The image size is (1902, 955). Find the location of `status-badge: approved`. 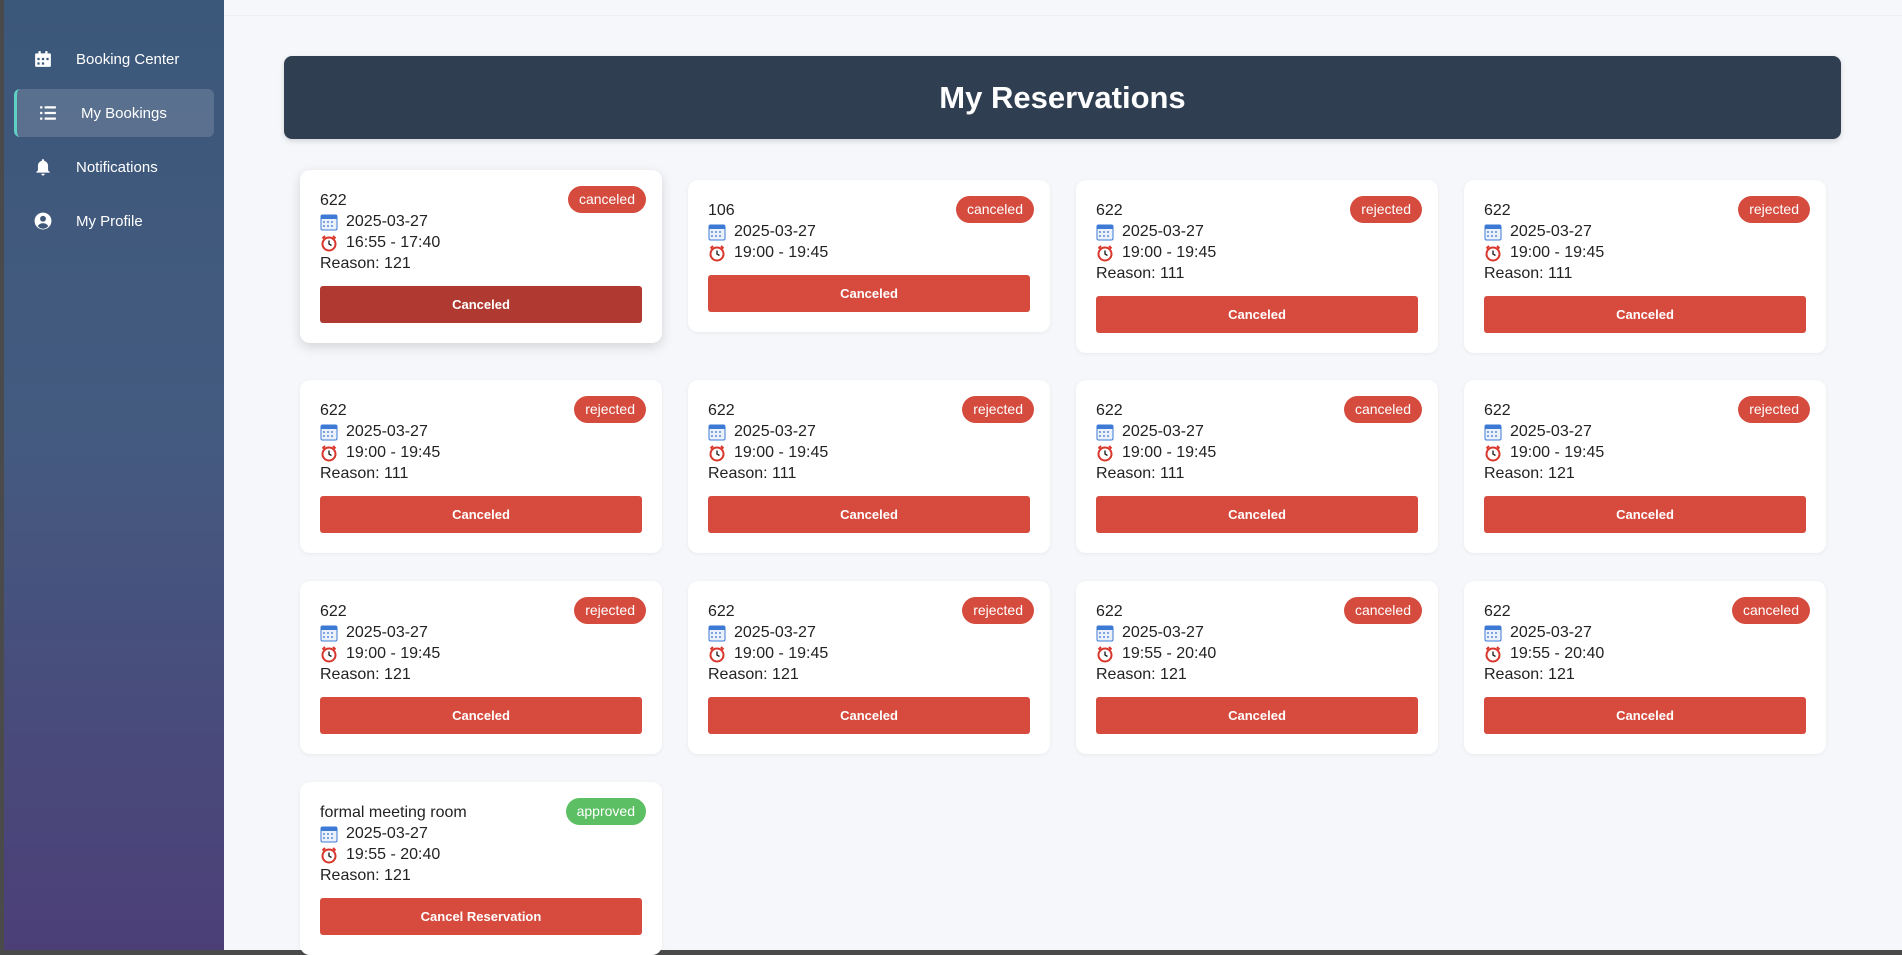

status-badge: approved is located at coordinates (605, 811).